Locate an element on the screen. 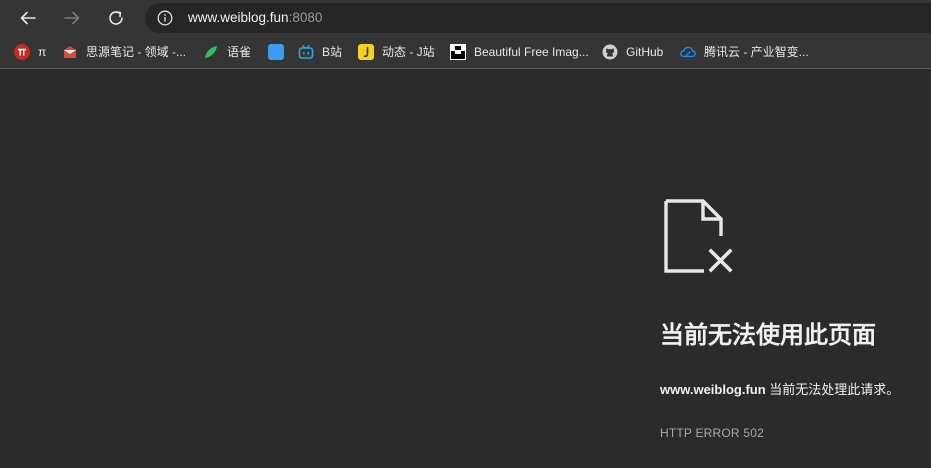  forward-button is located at coordinates (72, 18).